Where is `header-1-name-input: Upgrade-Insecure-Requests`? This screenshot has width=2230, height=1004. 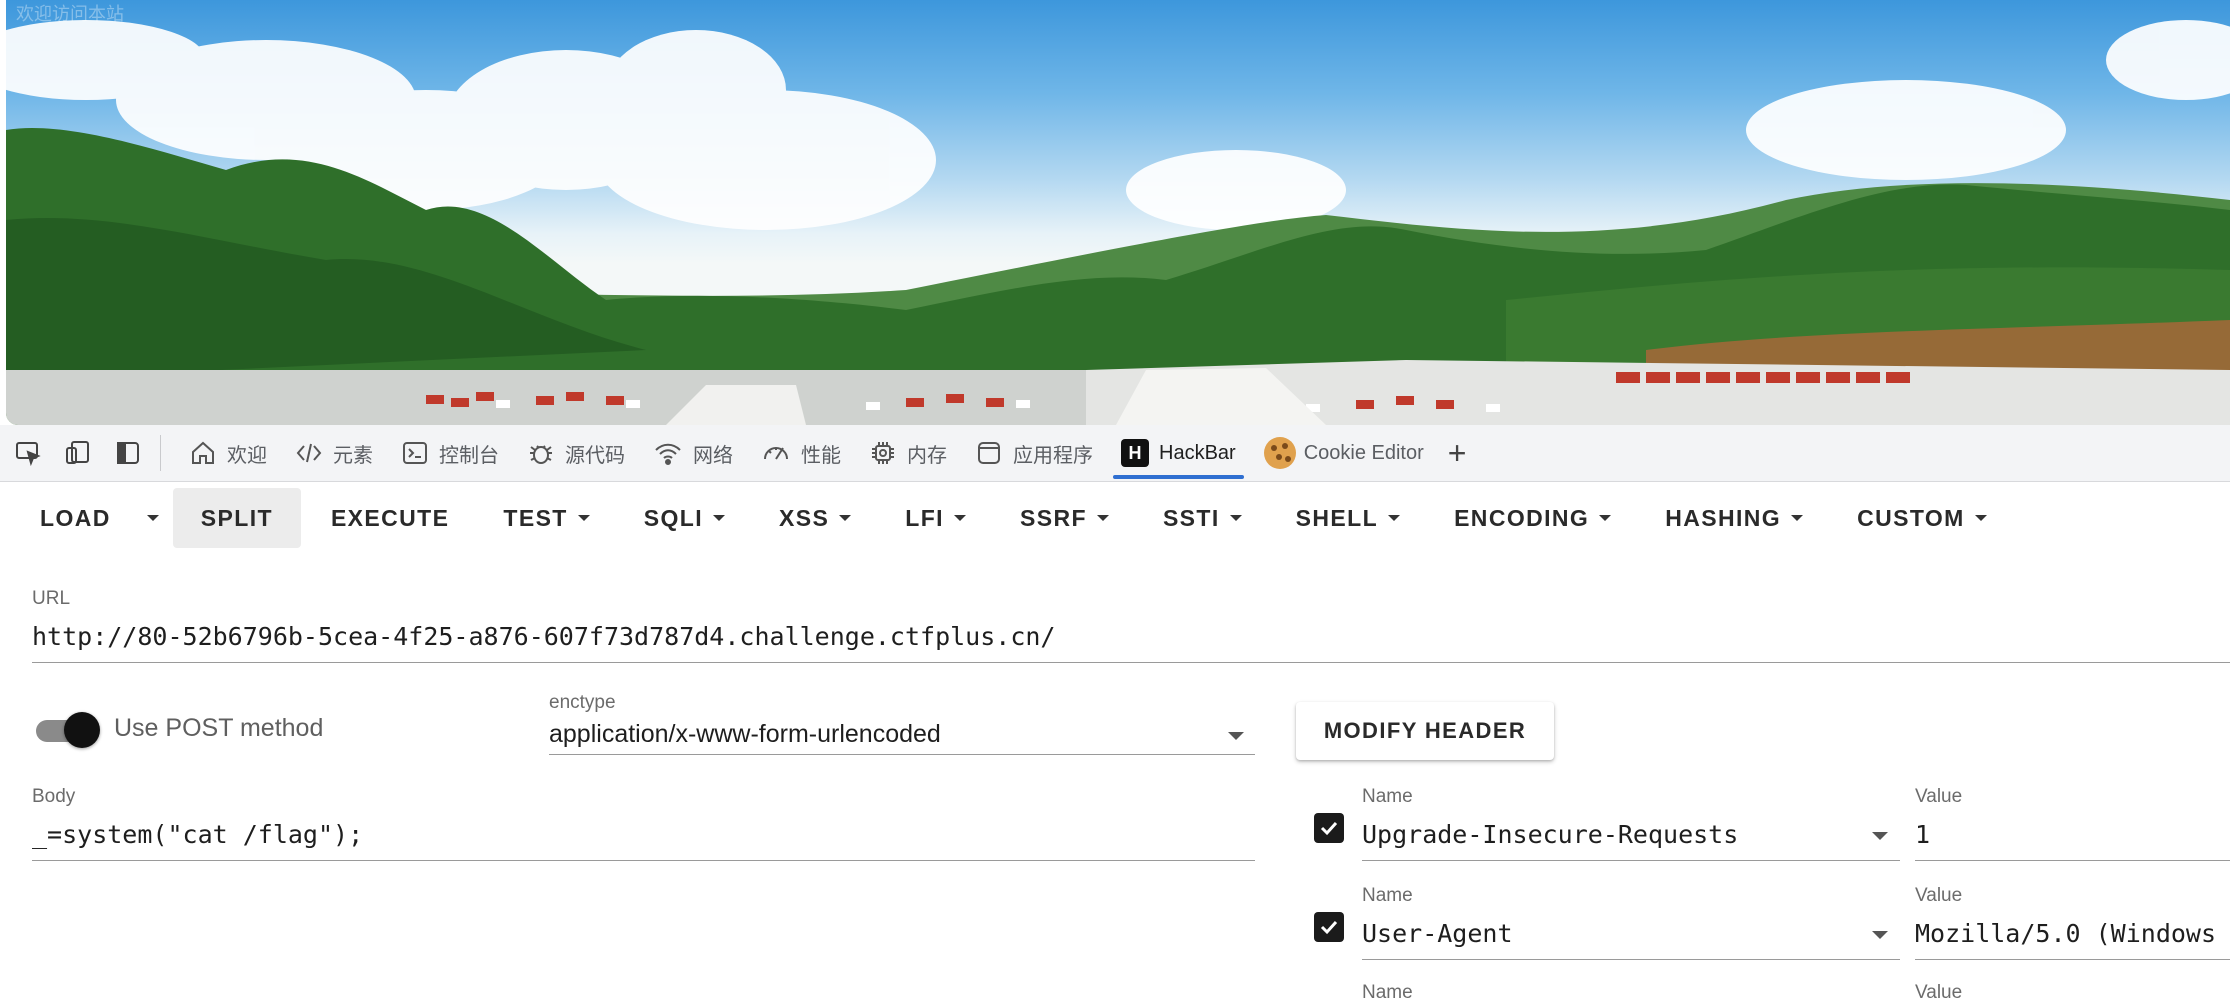 header-1-name-input: Upgrade-Insecure-Requests is located at coordinates (1612, 834).